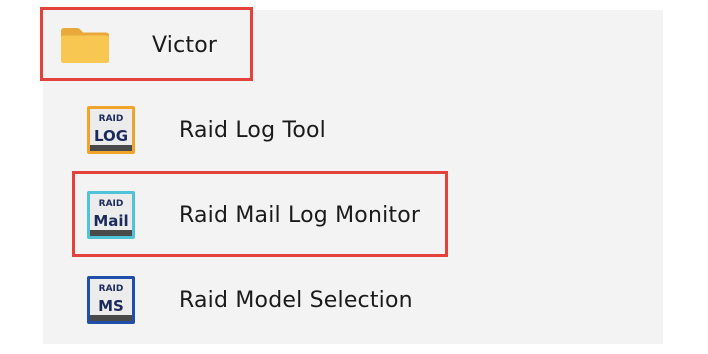 This screenshot has height=354, width=708. I want to click on icon-main-text: LOG, so click(111, 136).